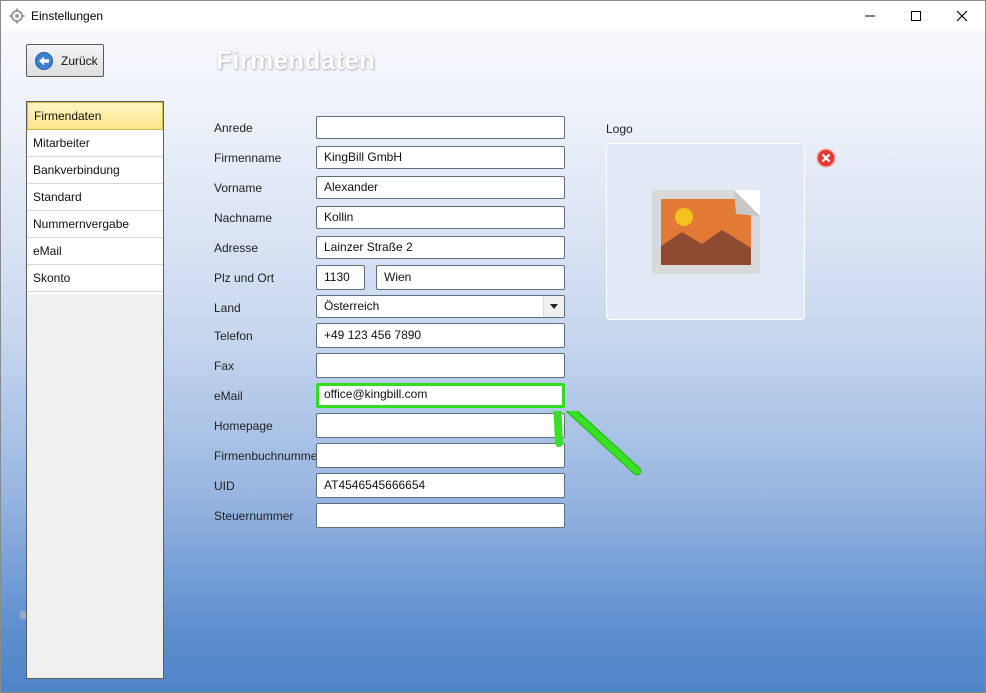 The image size is (986, 693). Describe the element at coordinates (44, 60) in the screenshot. I see `back-arrow-icon` at that location.